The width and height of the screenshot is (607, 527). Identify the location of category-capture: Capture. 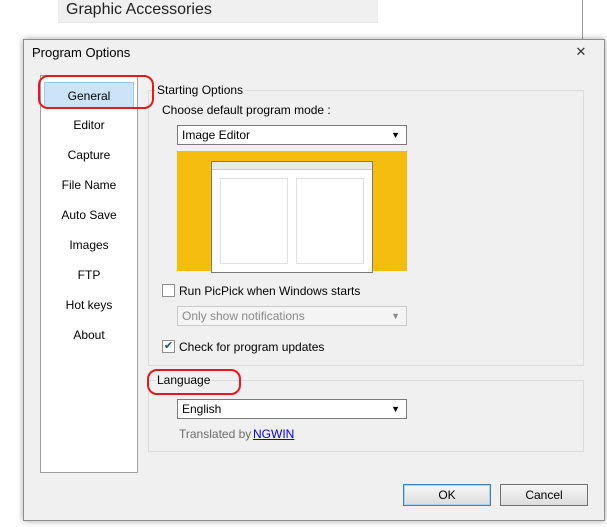
(89, 155).